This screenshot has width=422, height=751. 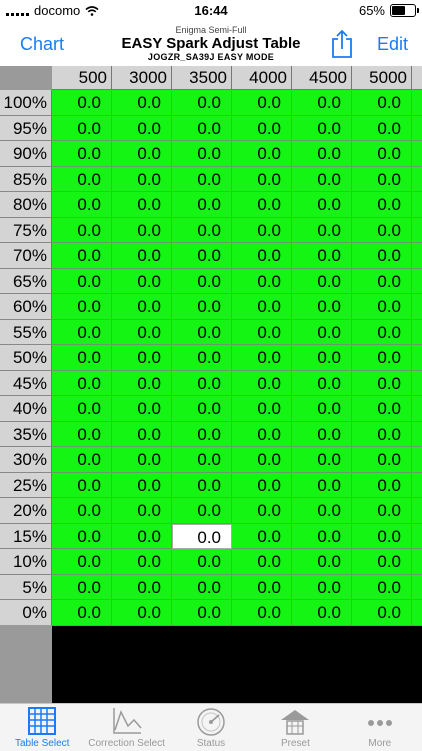 What do you see at coordinates (342, 44) in the screenshot?
I see `share-icon` at bounding box center [342, 44].